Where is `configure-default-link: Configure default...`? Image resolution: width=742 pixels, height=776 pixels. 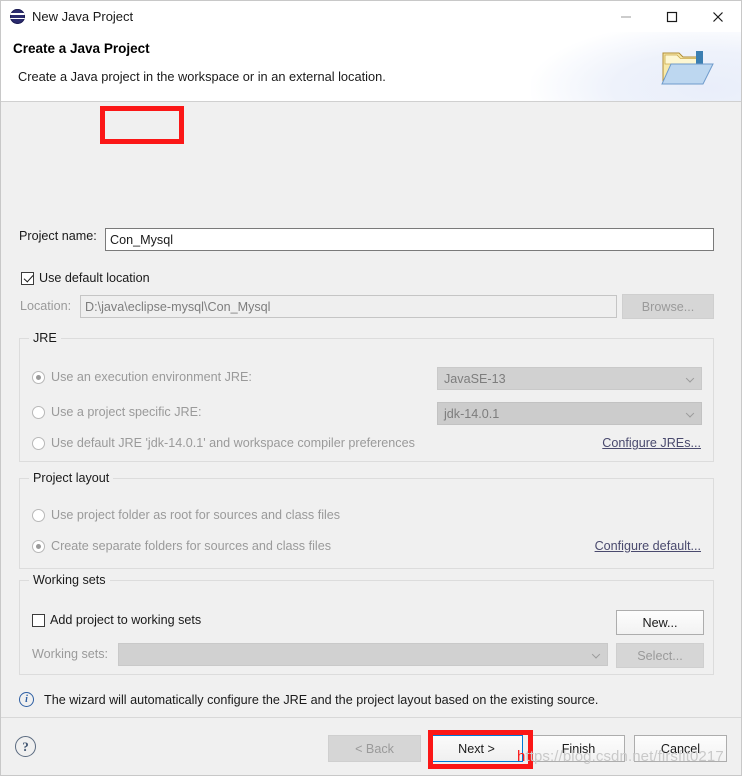
configure-default-link: Configure default... is located at coordinates (648, 546).